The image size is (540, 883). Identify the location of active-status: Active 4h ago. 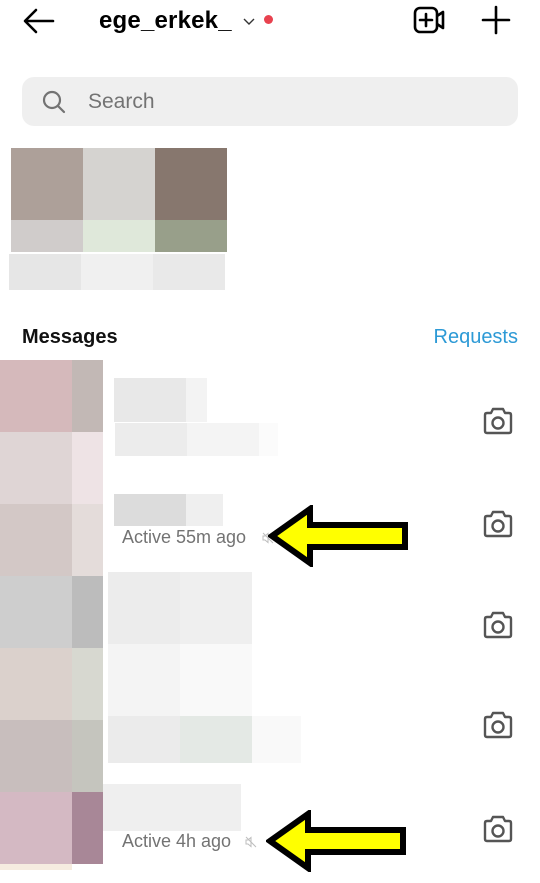
(177, 841).